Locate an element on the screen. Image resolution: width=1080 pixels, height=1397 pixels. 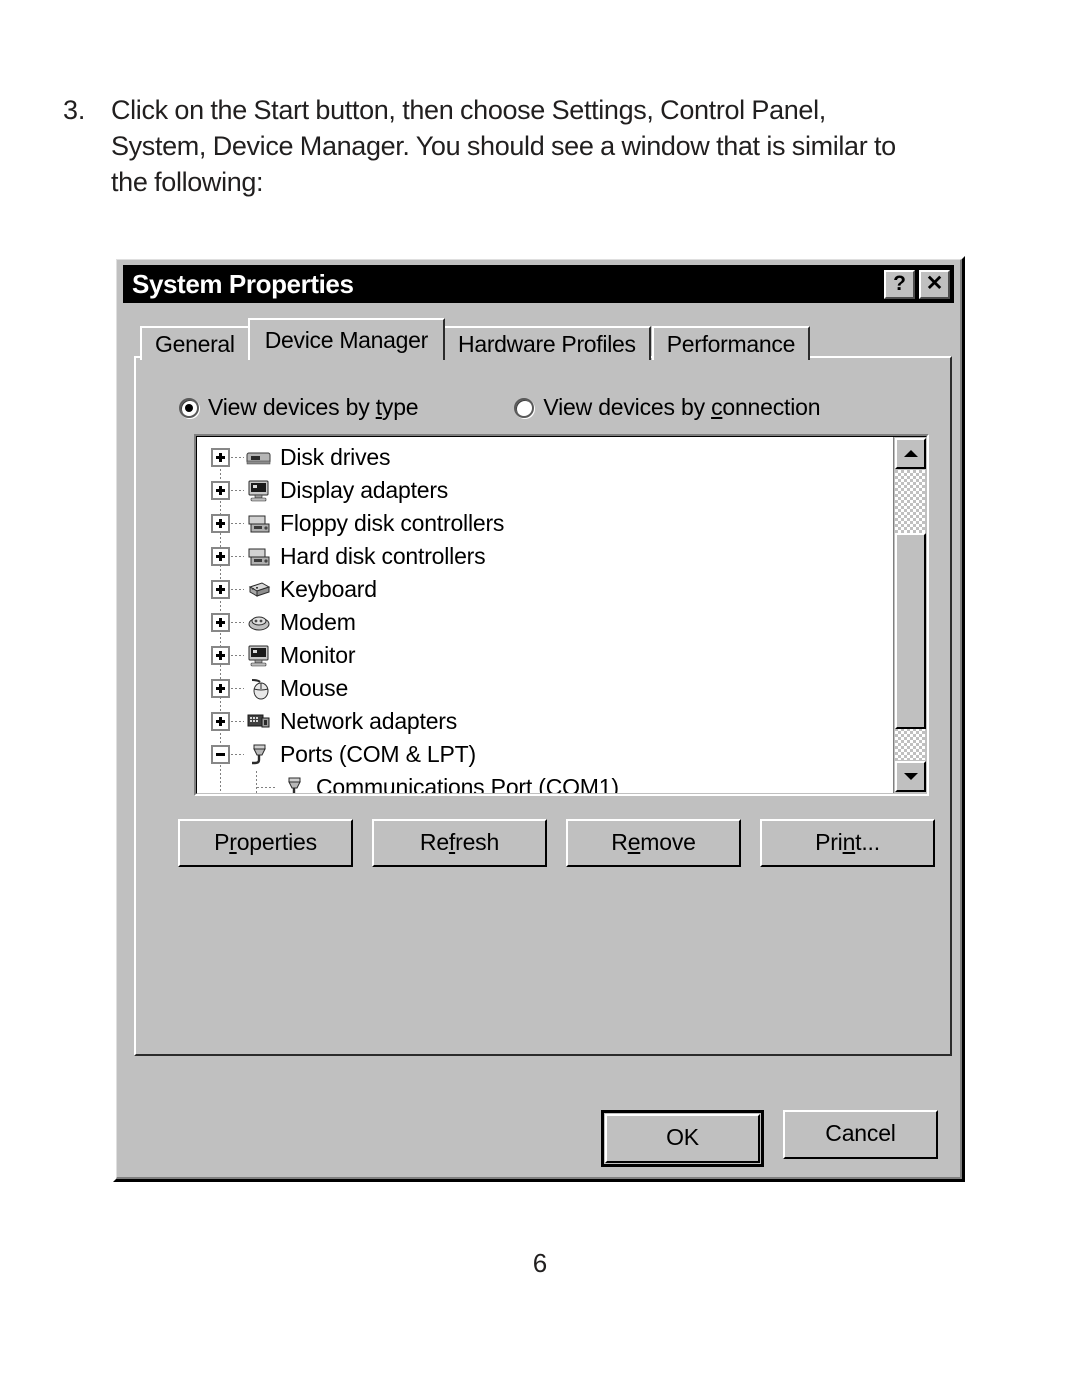
tree-item-label: Monitor is located at coordinates (318, 654).